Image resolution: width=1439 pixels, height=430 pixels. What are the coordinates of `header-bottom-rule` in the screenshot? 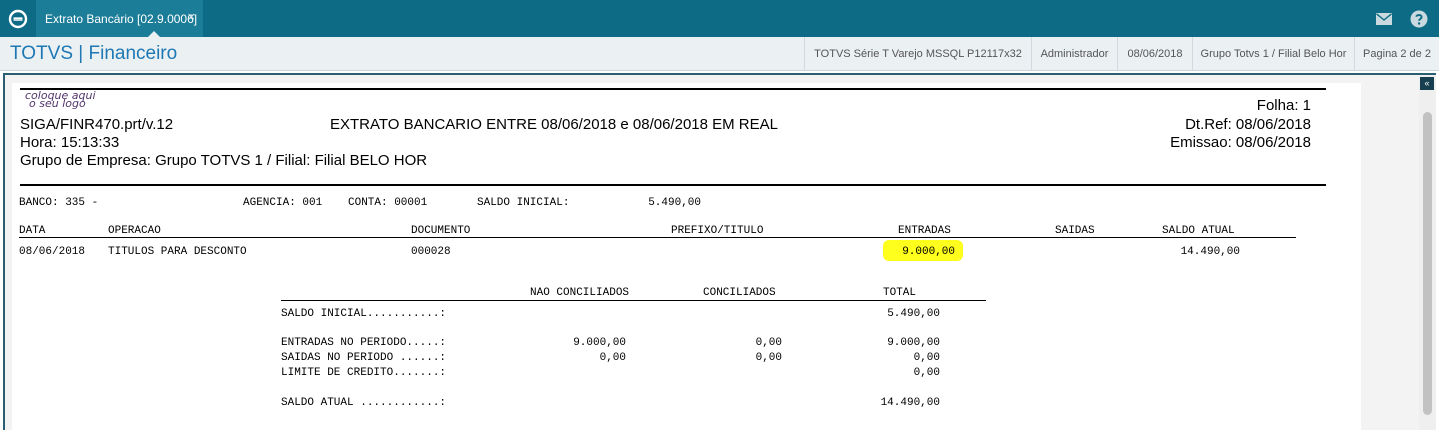 It's located at (673, 185).